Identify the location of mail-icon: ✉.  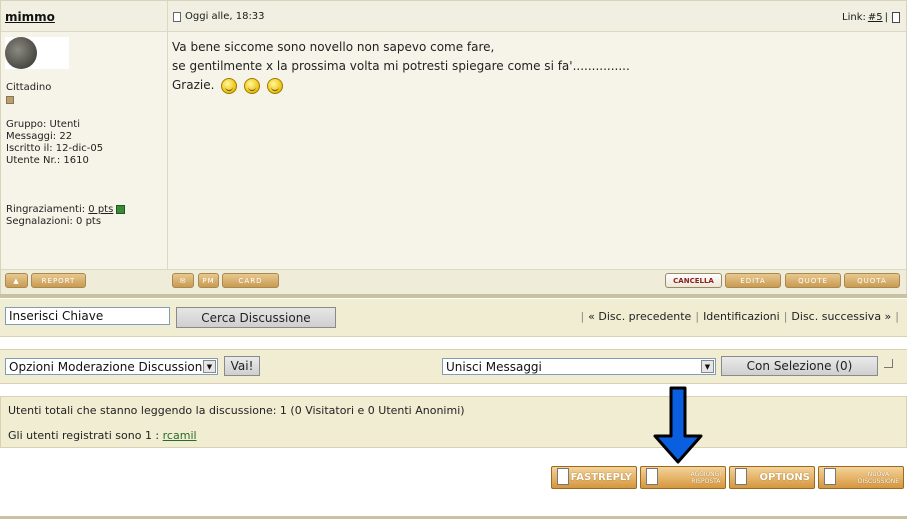
(183, 280).